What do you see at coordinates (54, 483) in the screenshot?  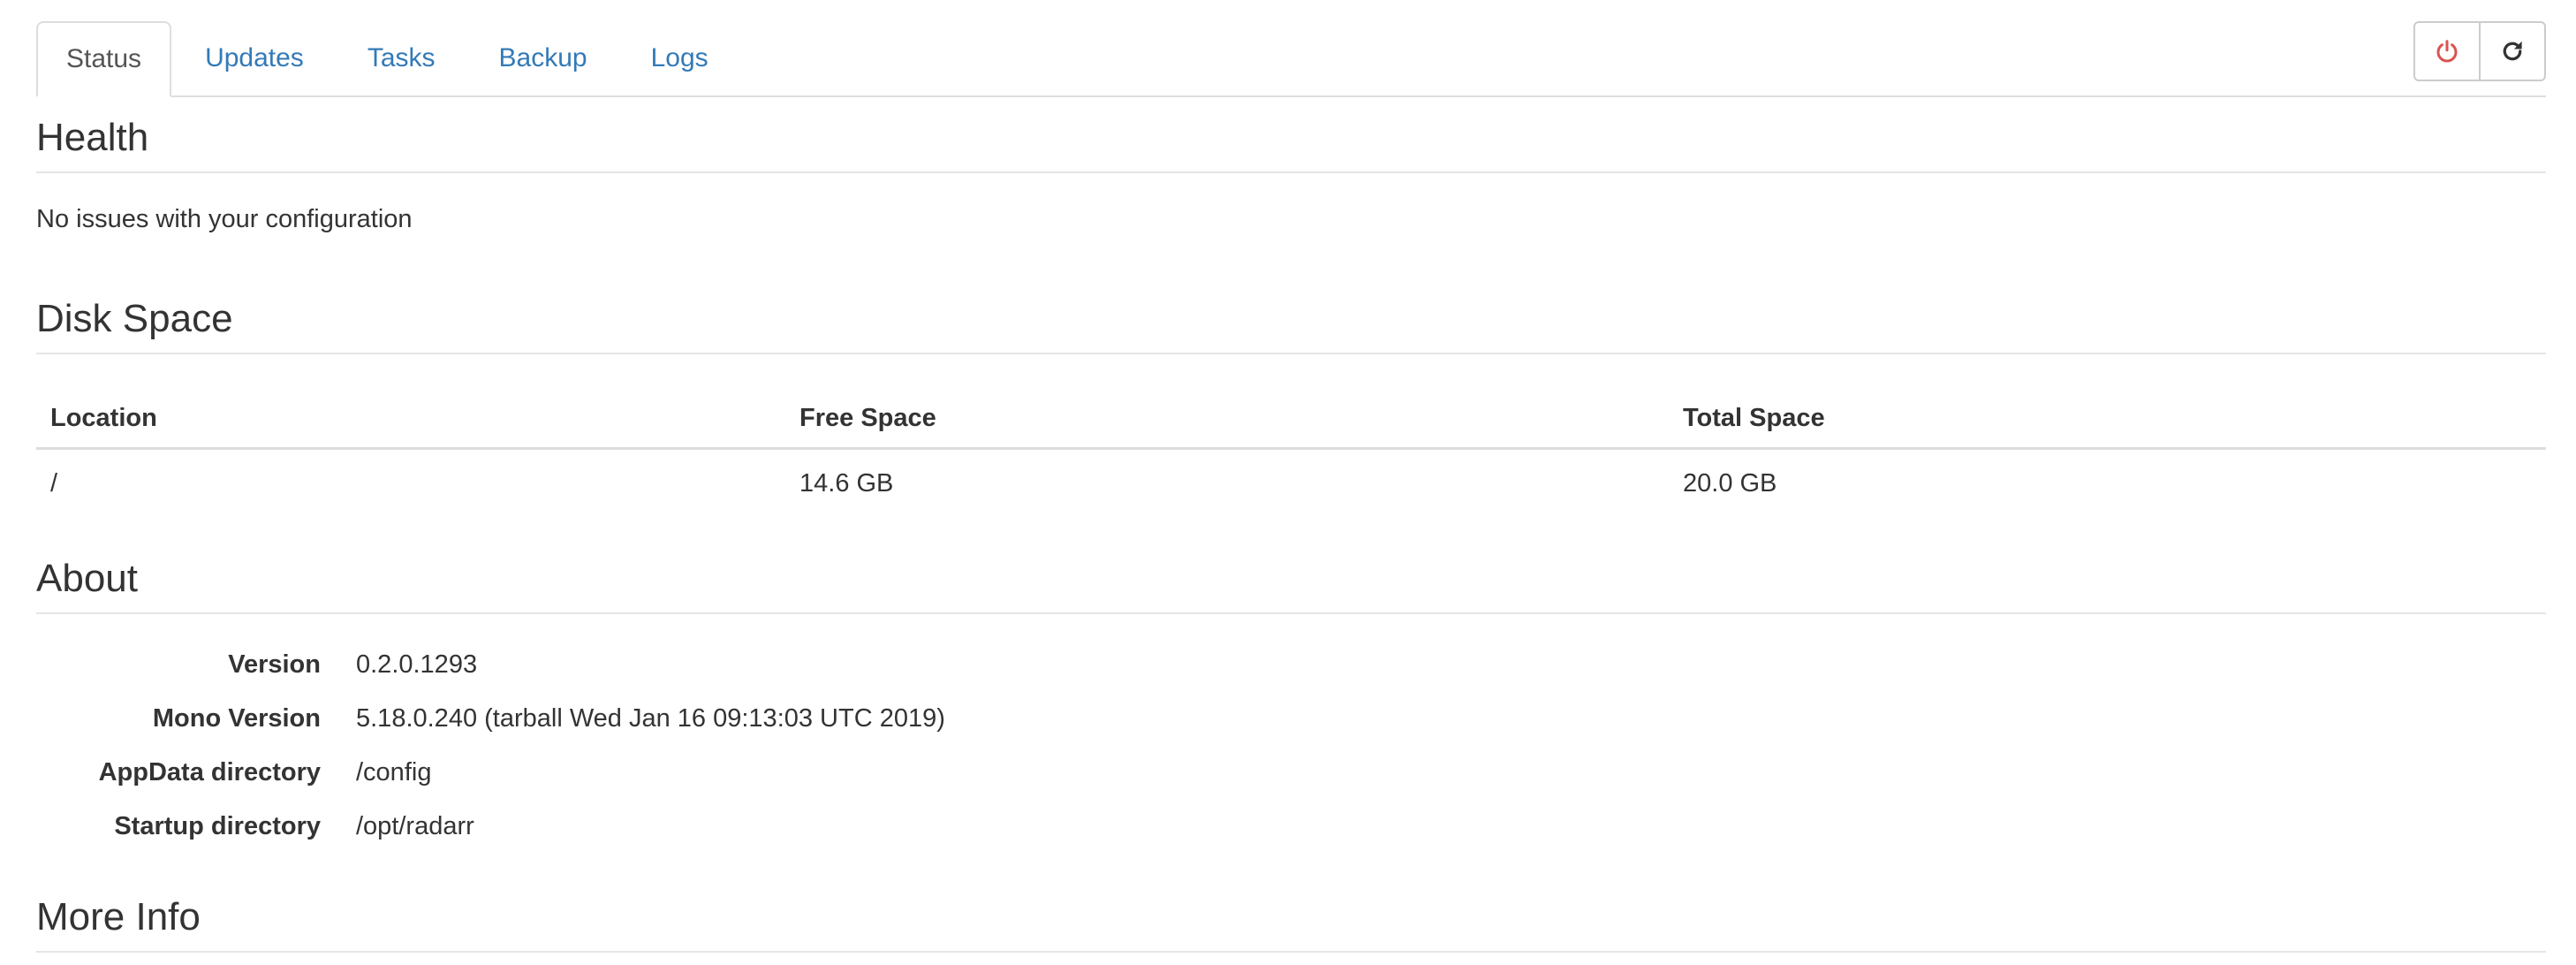 I see `cell-location: /` at bounding box center [54, 483].